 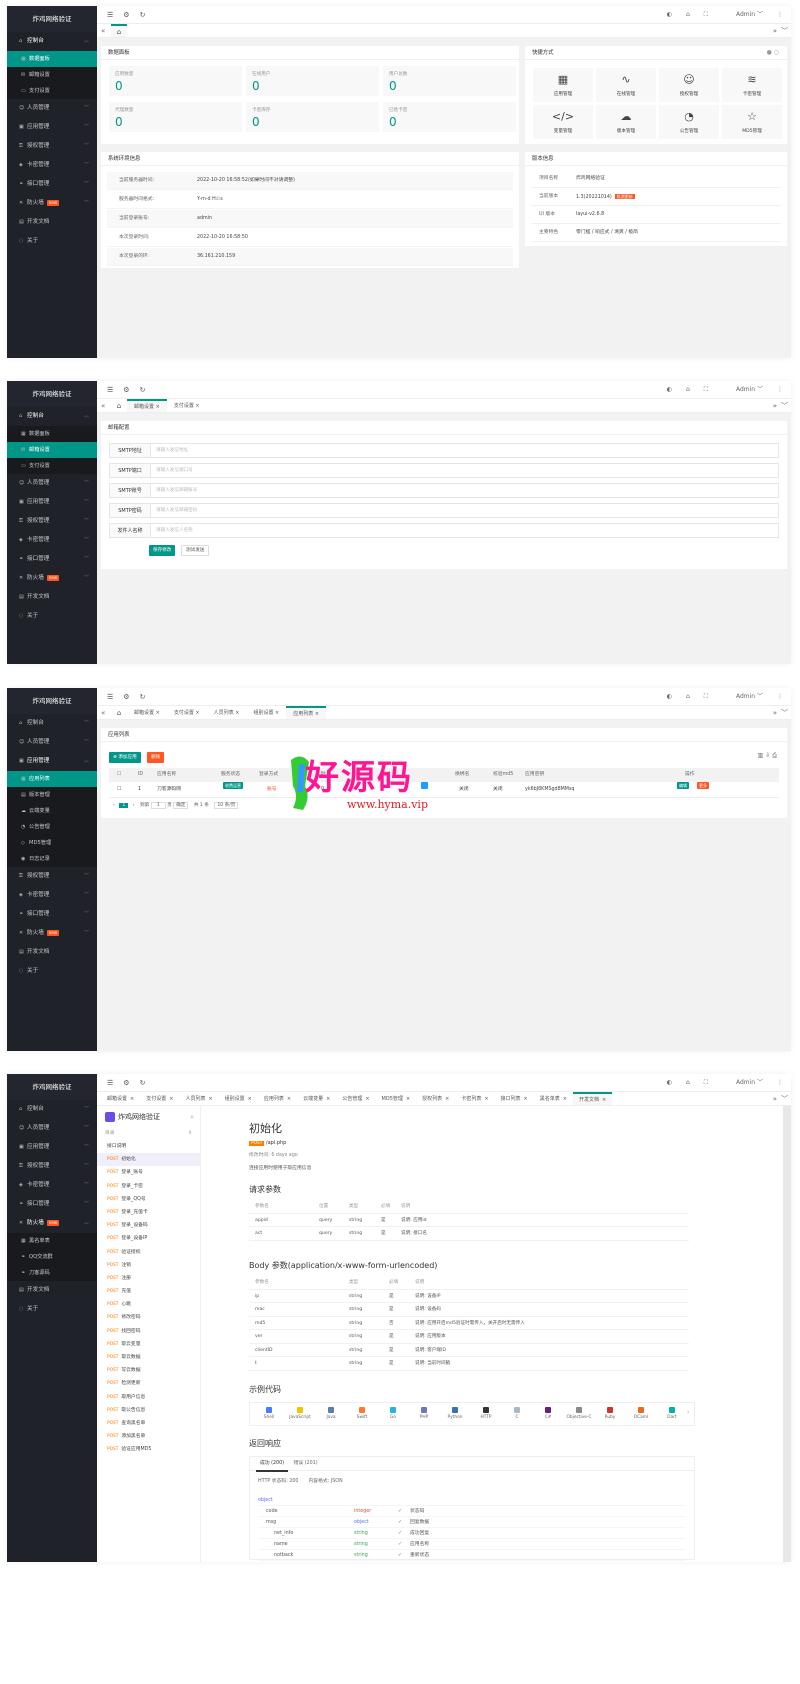 What do you see at coordinates (148, 1225) in the screenshot?
I see `api-link: POST 登录_设备码` at bounding box center [148, 1225].